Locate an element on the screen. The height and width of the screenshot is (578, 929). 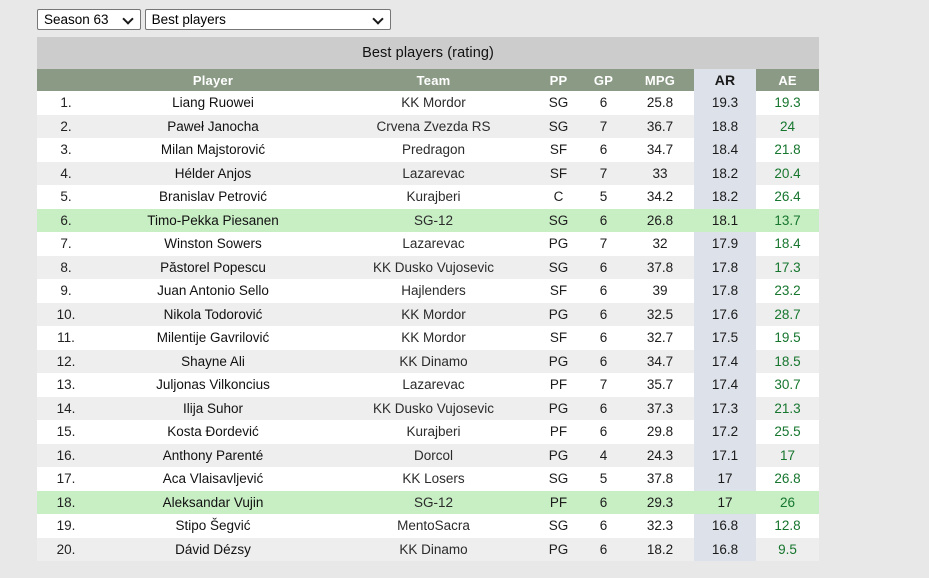
cell-player: Branislav Petrović is located at coordinates (213, 197).